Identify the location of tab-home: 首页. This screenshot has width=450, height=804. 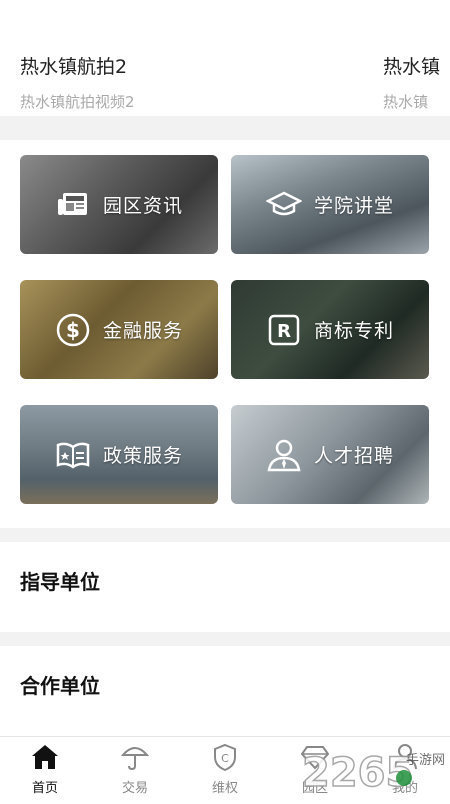
(45, 769).